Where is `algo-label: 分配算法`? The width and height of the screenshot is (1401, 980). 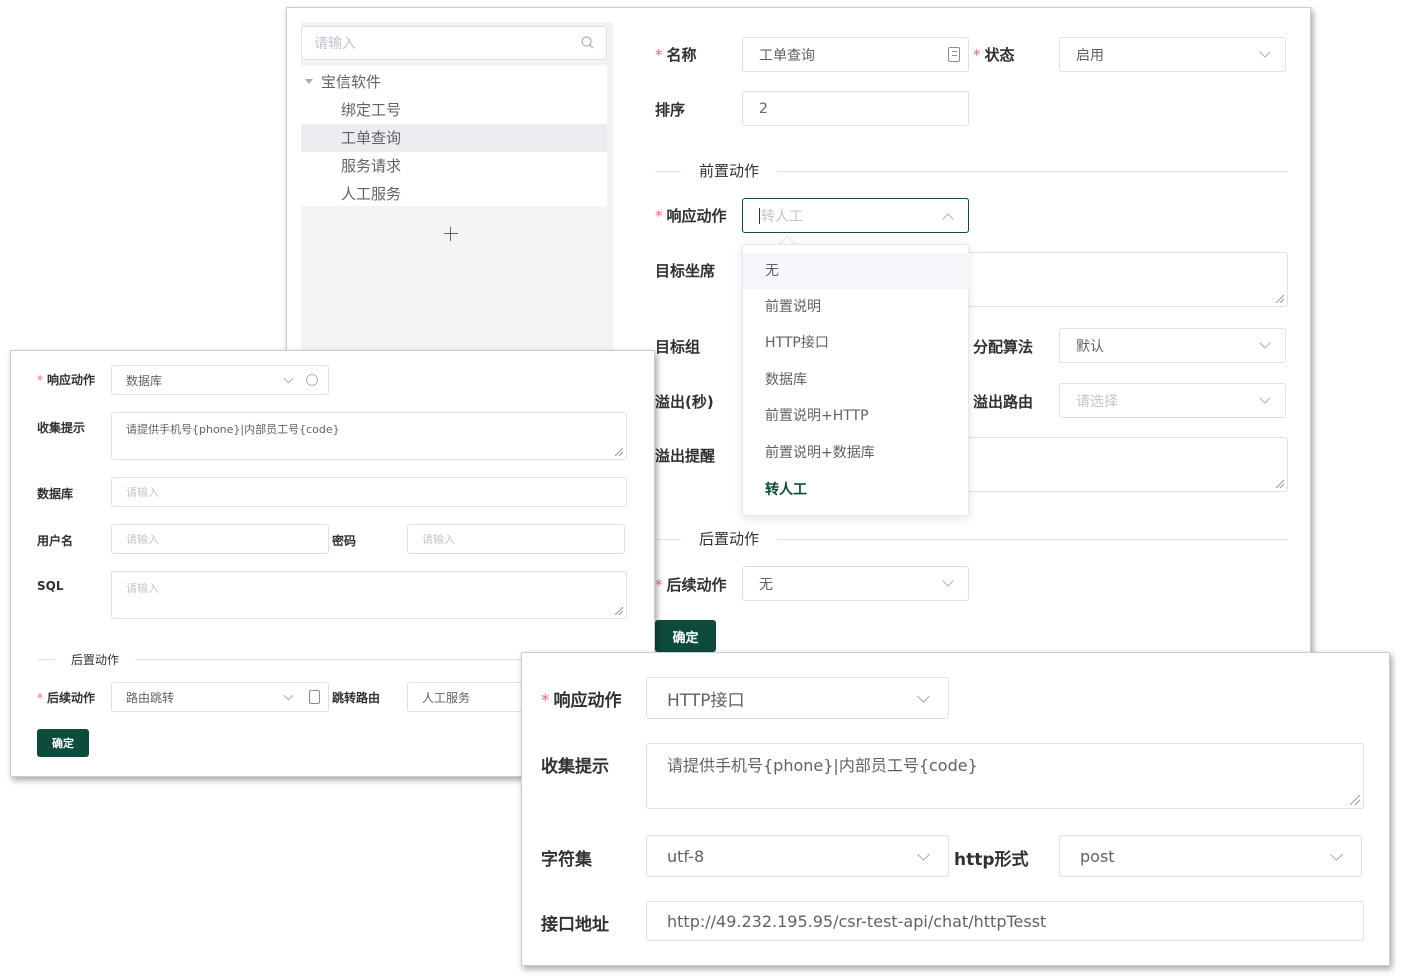
algo-label: 分配算法 is located at coordinates (1003, 347).